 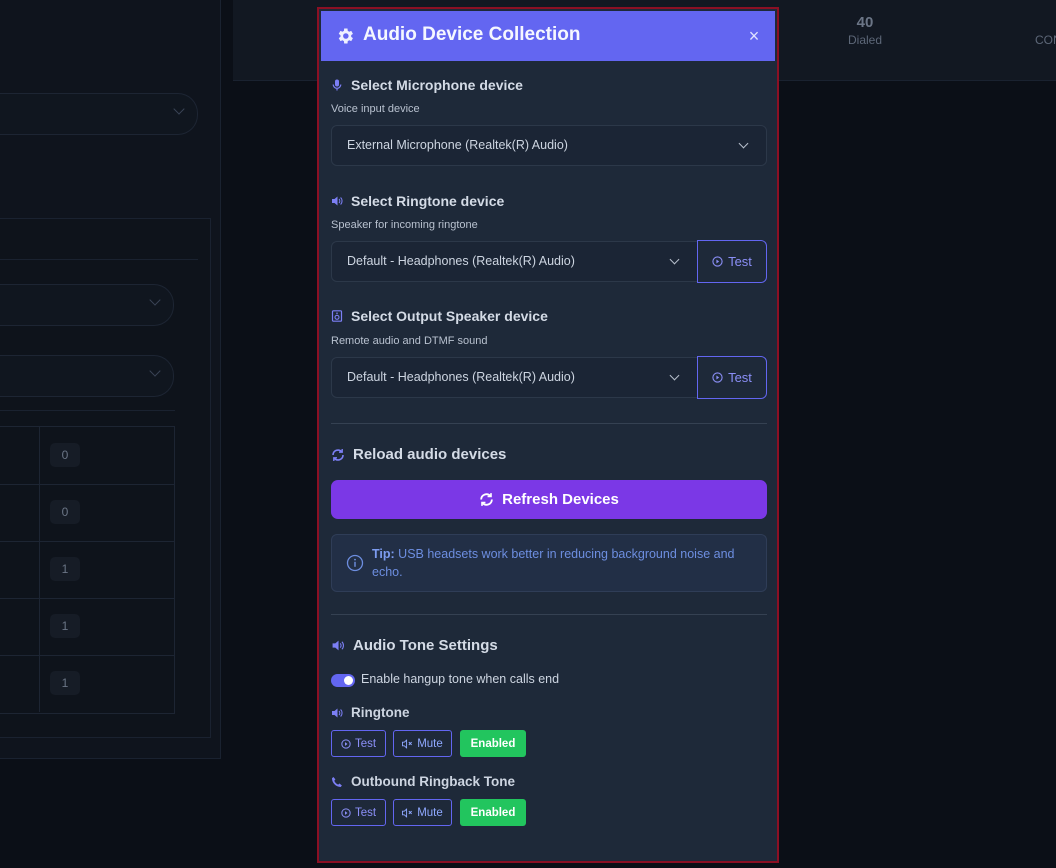 I want to click on microphone-subtitle: Voice input device, so click(x=375, y=109).